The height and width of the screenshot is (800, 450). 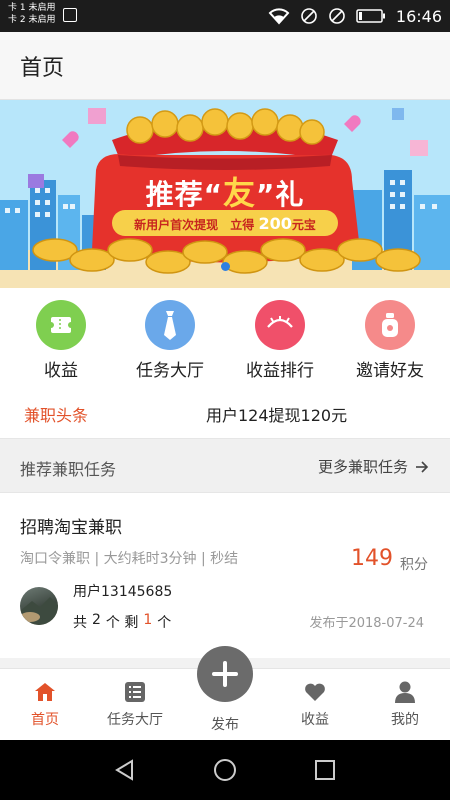 I want to click on tie-icon, so click(x=170, y=325).